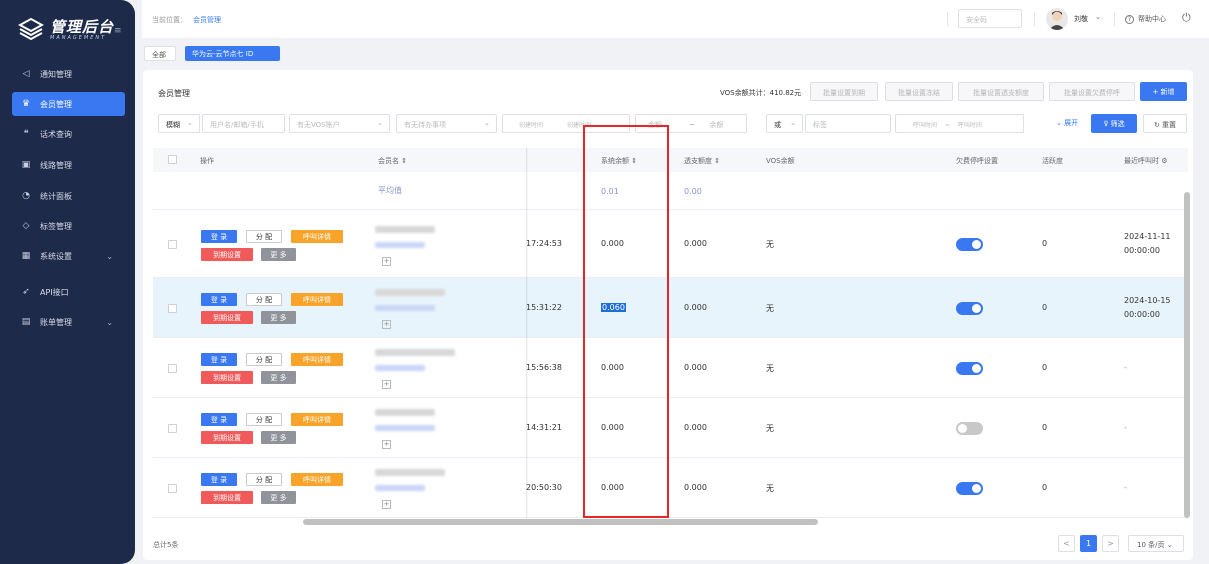 The width and height of the screenshot is (1209, 564). Describe the element at coordinates (1081, 19) in the screenshot. I see `user-name: 刘敬` at that location.